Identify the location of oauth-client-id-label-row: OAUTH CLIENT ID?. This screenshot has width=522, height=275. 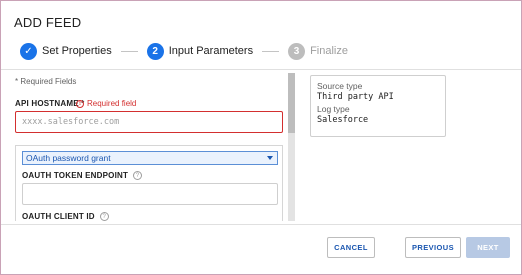
(65, 216).